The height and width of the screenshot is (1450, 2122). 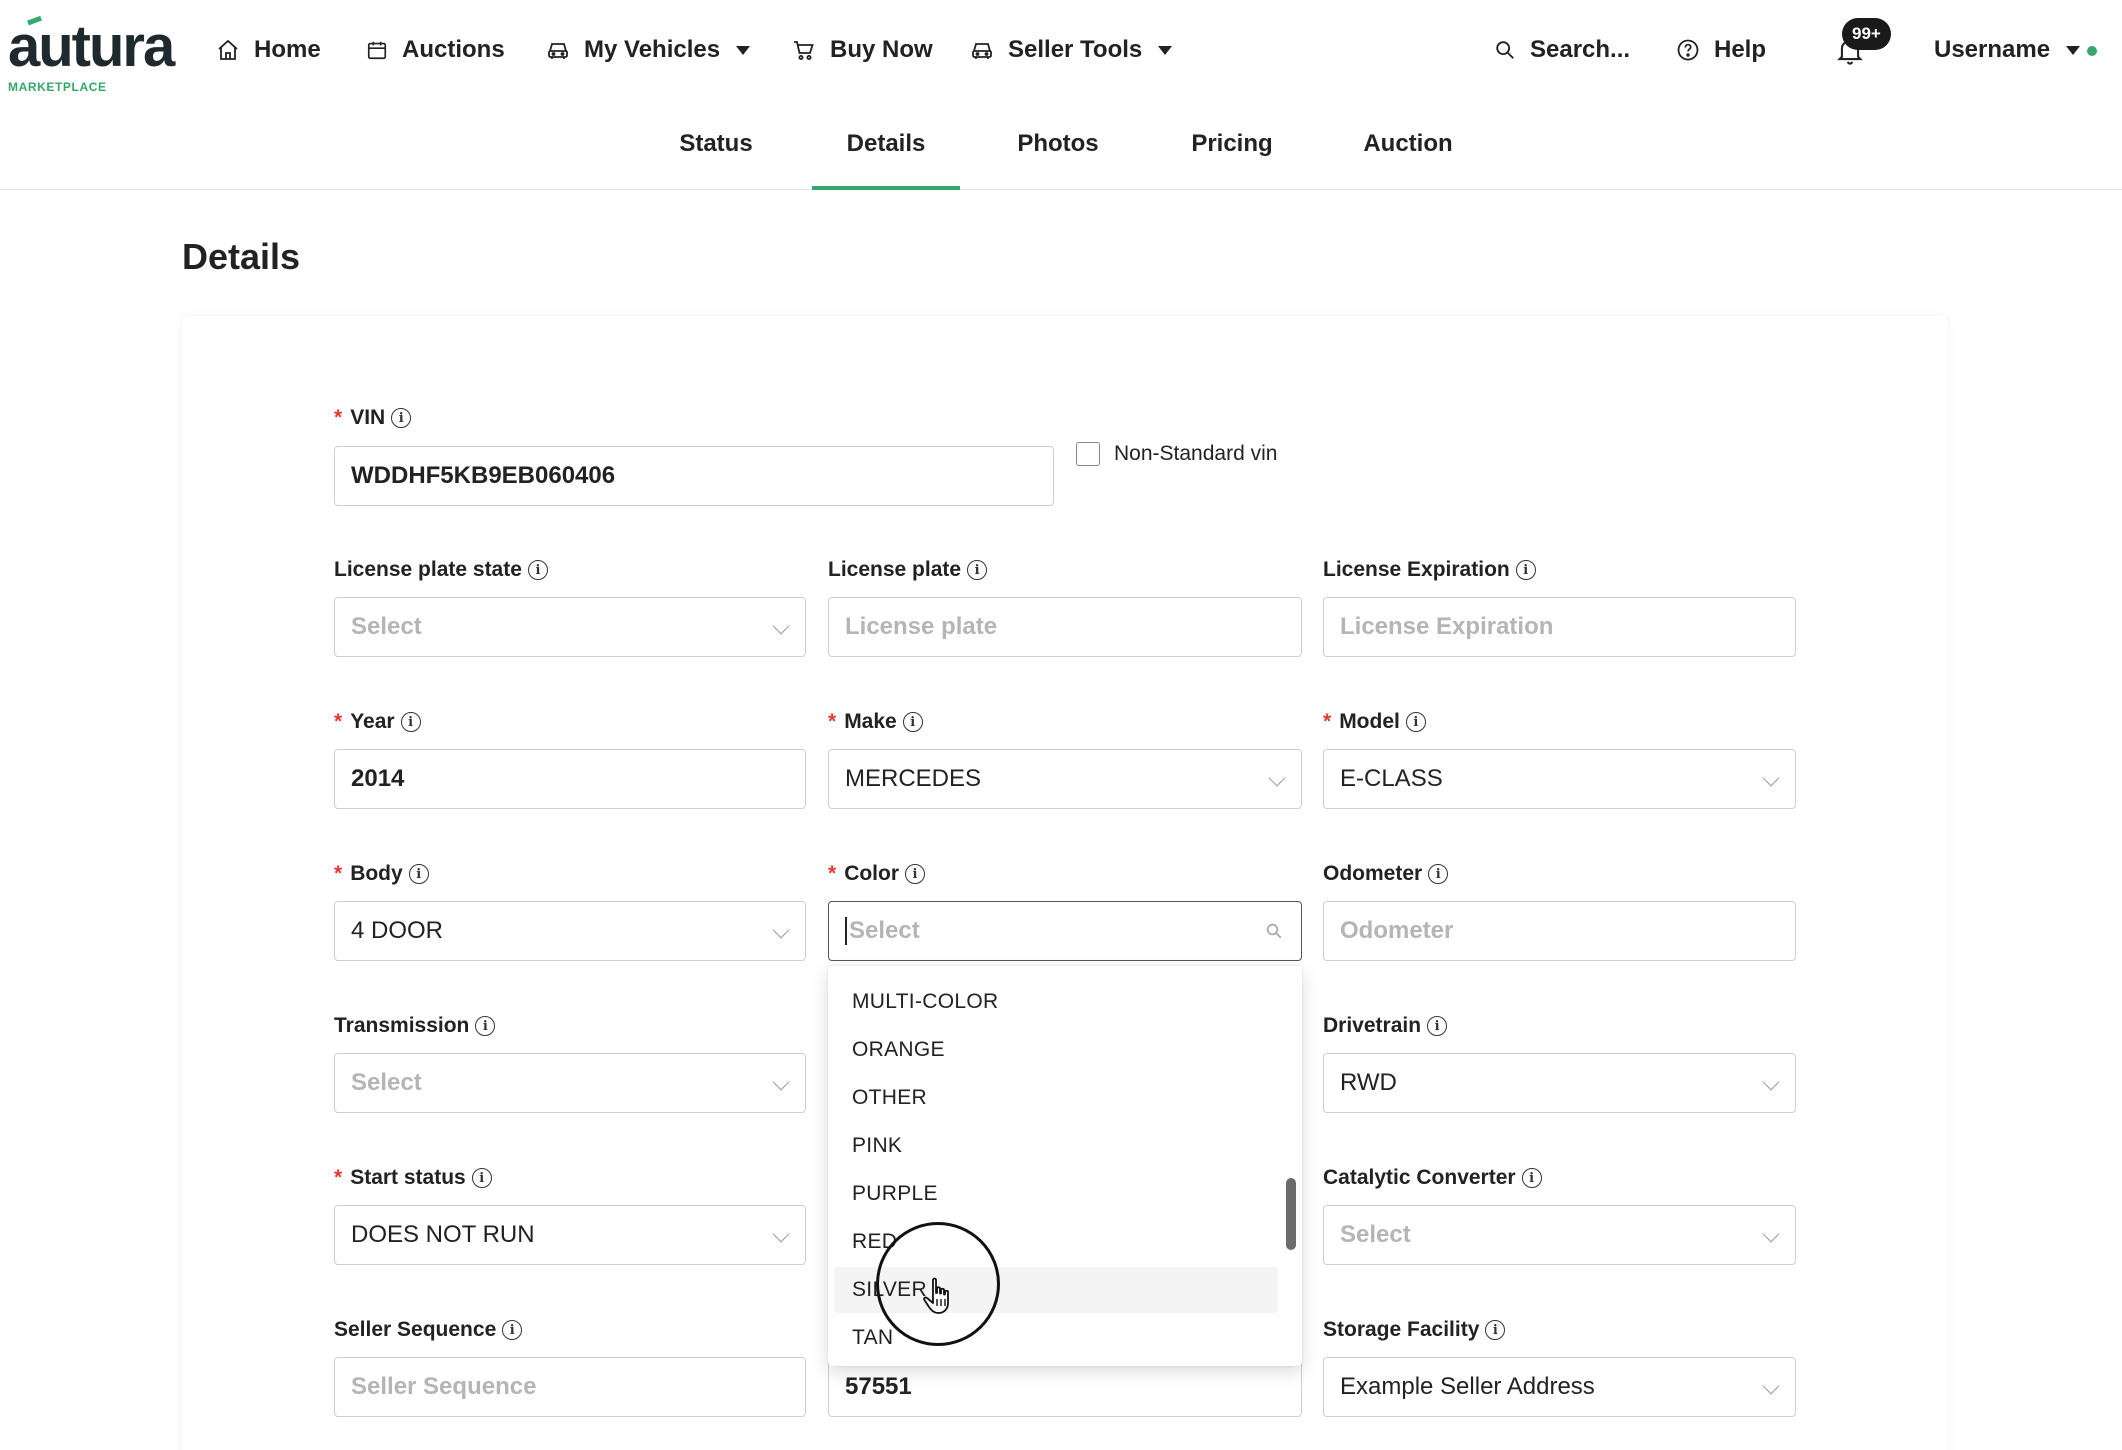 I want to click on color-option: OTHER, so click(x=1056, y=1098).